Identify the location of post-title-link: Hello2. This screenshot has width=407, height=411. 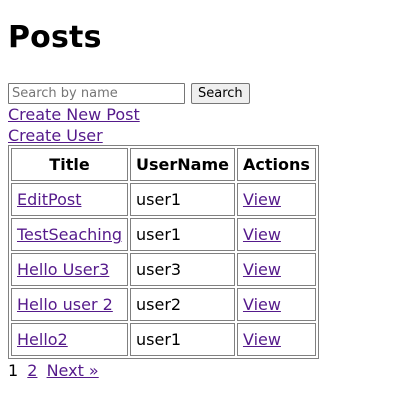
(42, 339).